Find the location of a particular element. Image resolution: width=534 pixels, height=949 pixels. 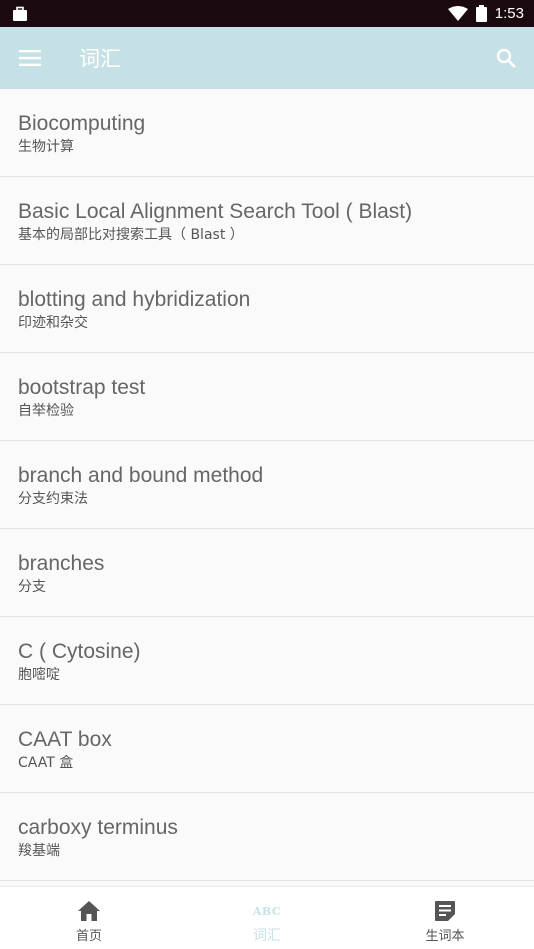

status-right: 1:53 is located at coordinates (485, 13).